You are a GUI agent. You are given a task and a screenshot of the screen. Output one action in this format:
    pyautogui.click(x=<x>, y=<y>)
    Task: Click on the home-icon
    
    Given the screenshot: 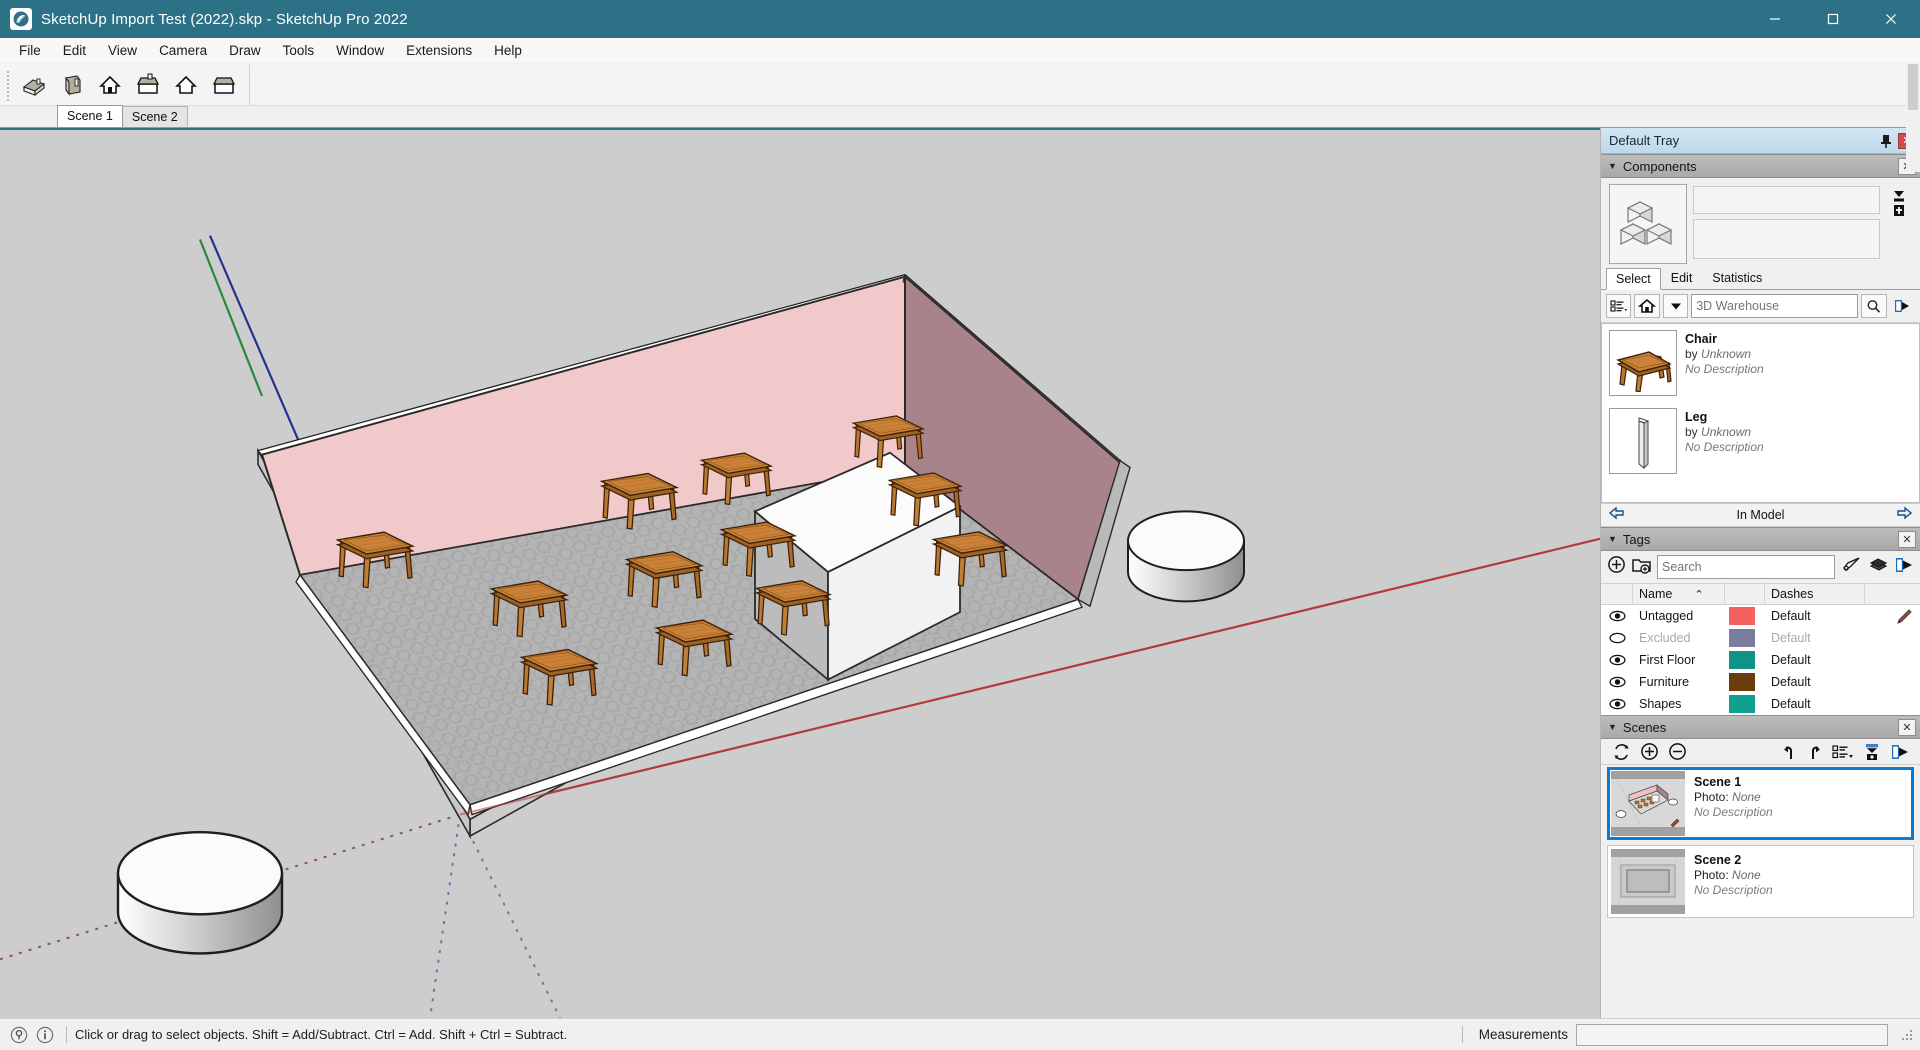 What is the action you would take?
    pyautogui.click(x=1647, y=306)
    